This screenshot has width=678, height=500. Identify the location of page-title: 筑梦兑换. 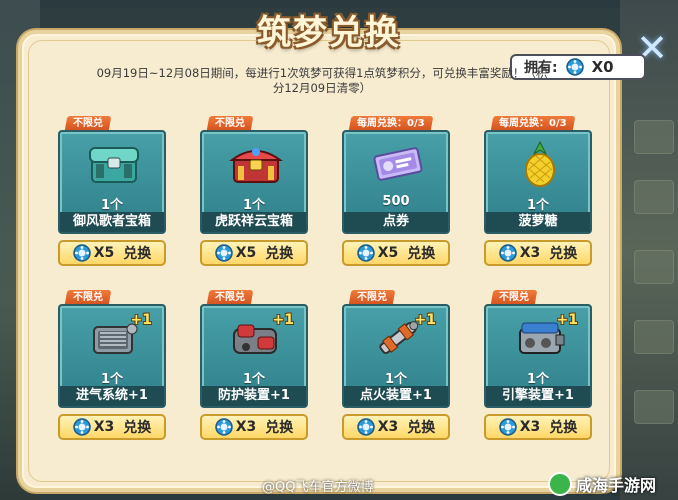
(329, 33).